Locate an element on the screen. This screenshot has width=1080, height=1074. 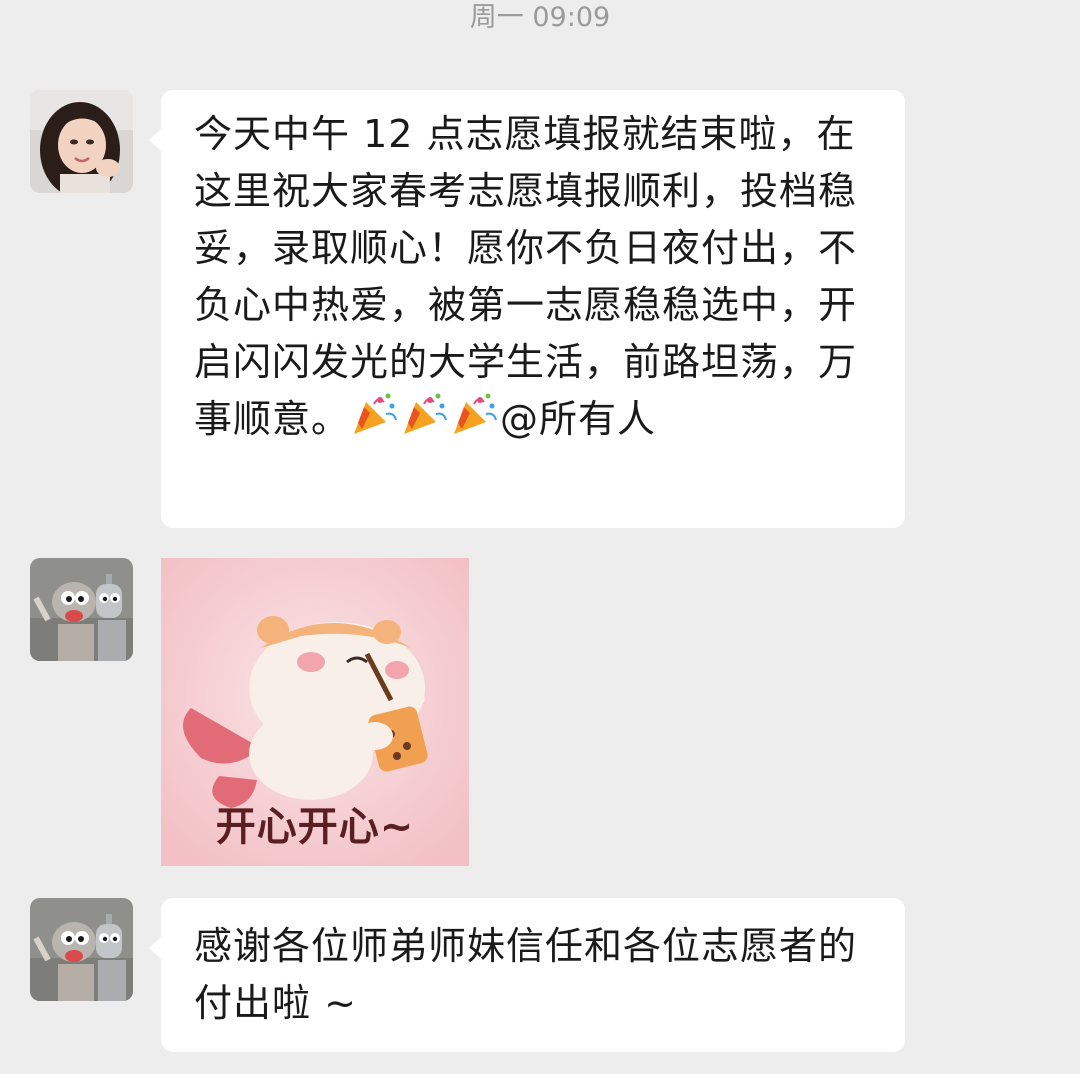
message-bubble-text: 感谢各位师弟师妹信任和各位志愿者的付出啦 ~ is located at coordinates (527, 975).